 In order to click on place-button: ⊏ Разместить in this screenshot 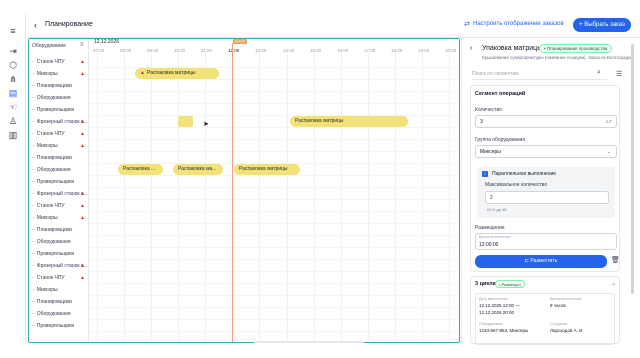, I will do `click(541, 261)`.